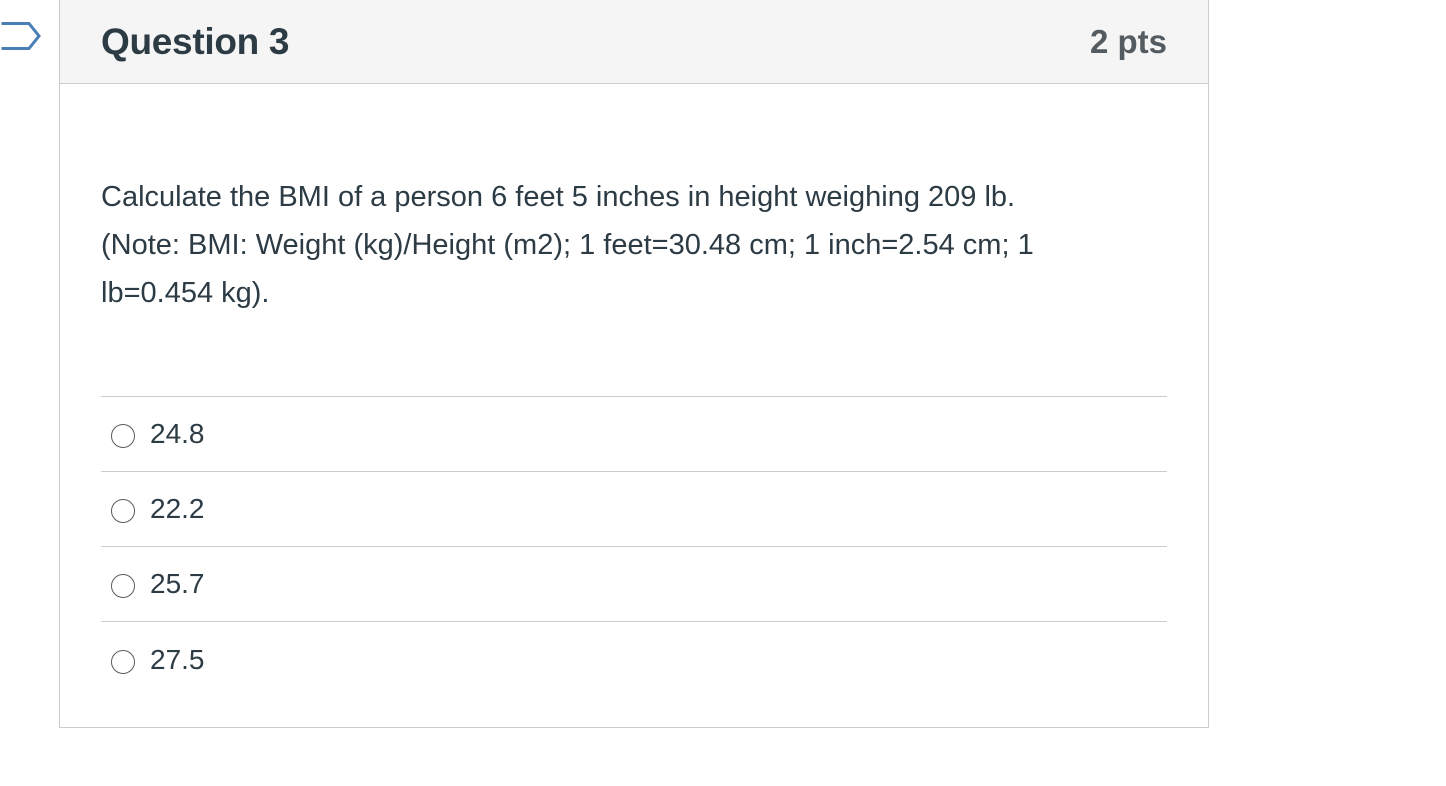 This screenshot has height=786, width=1446. Describe the element at coordinates (177, 660) in the screenshot. I see `answer-label: 27.5` at that location.